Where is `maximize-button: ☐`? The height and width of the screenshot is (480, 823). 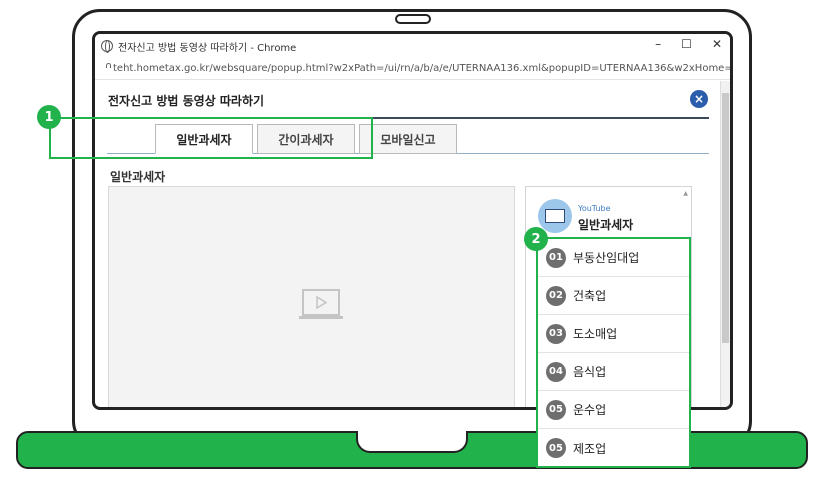
maximize-button: ☐ is located at coordinates (686, 44).